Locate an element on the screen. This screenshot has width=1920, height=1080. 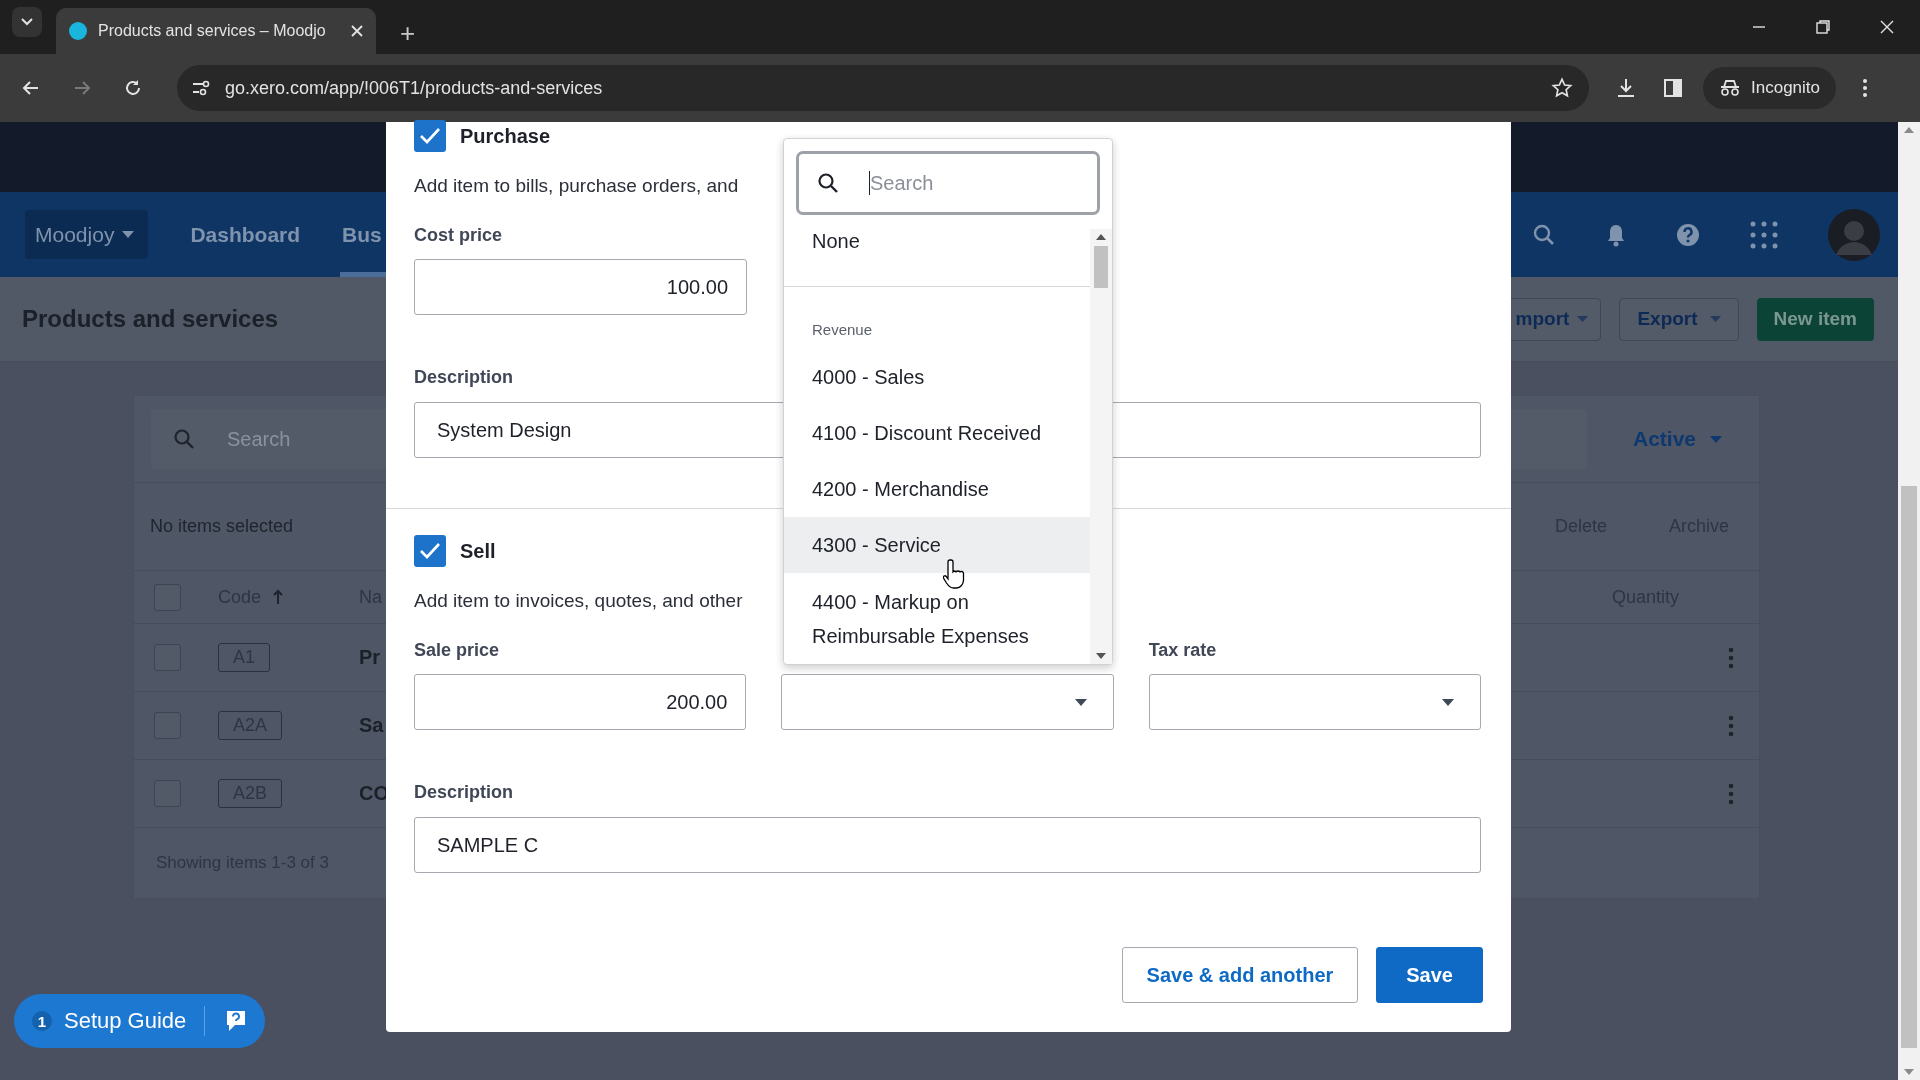
hand-cursor-icon is located at coordinates (955, 574).